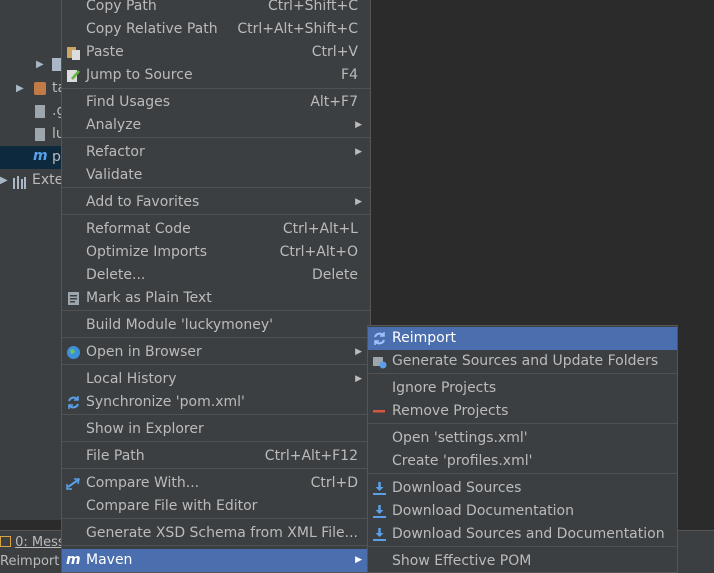  Describe the element at coordinates (216, 379) in the screenshot. I see `menu-item-local-history: Local History ▶` at that location.